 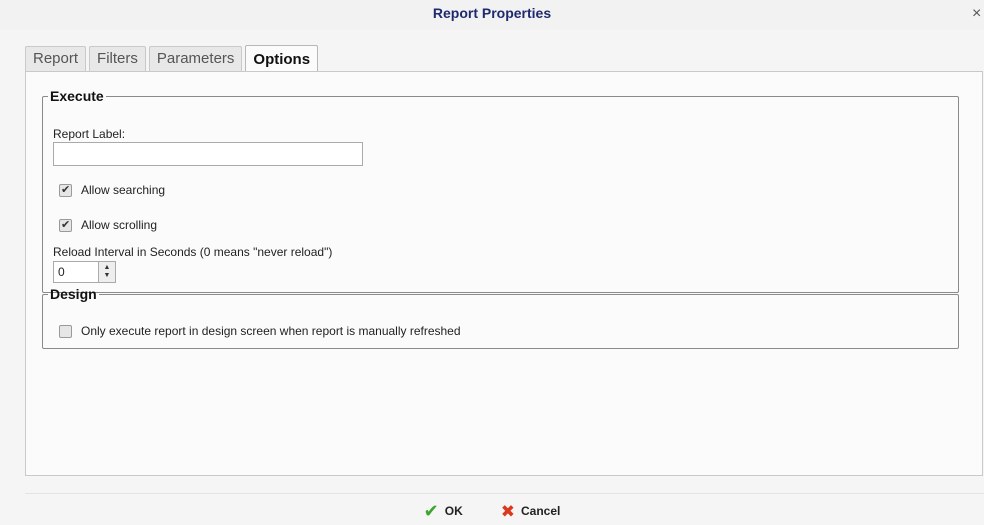 I want to click on ok-button: ✔ OK, so click(x=443, y=511).